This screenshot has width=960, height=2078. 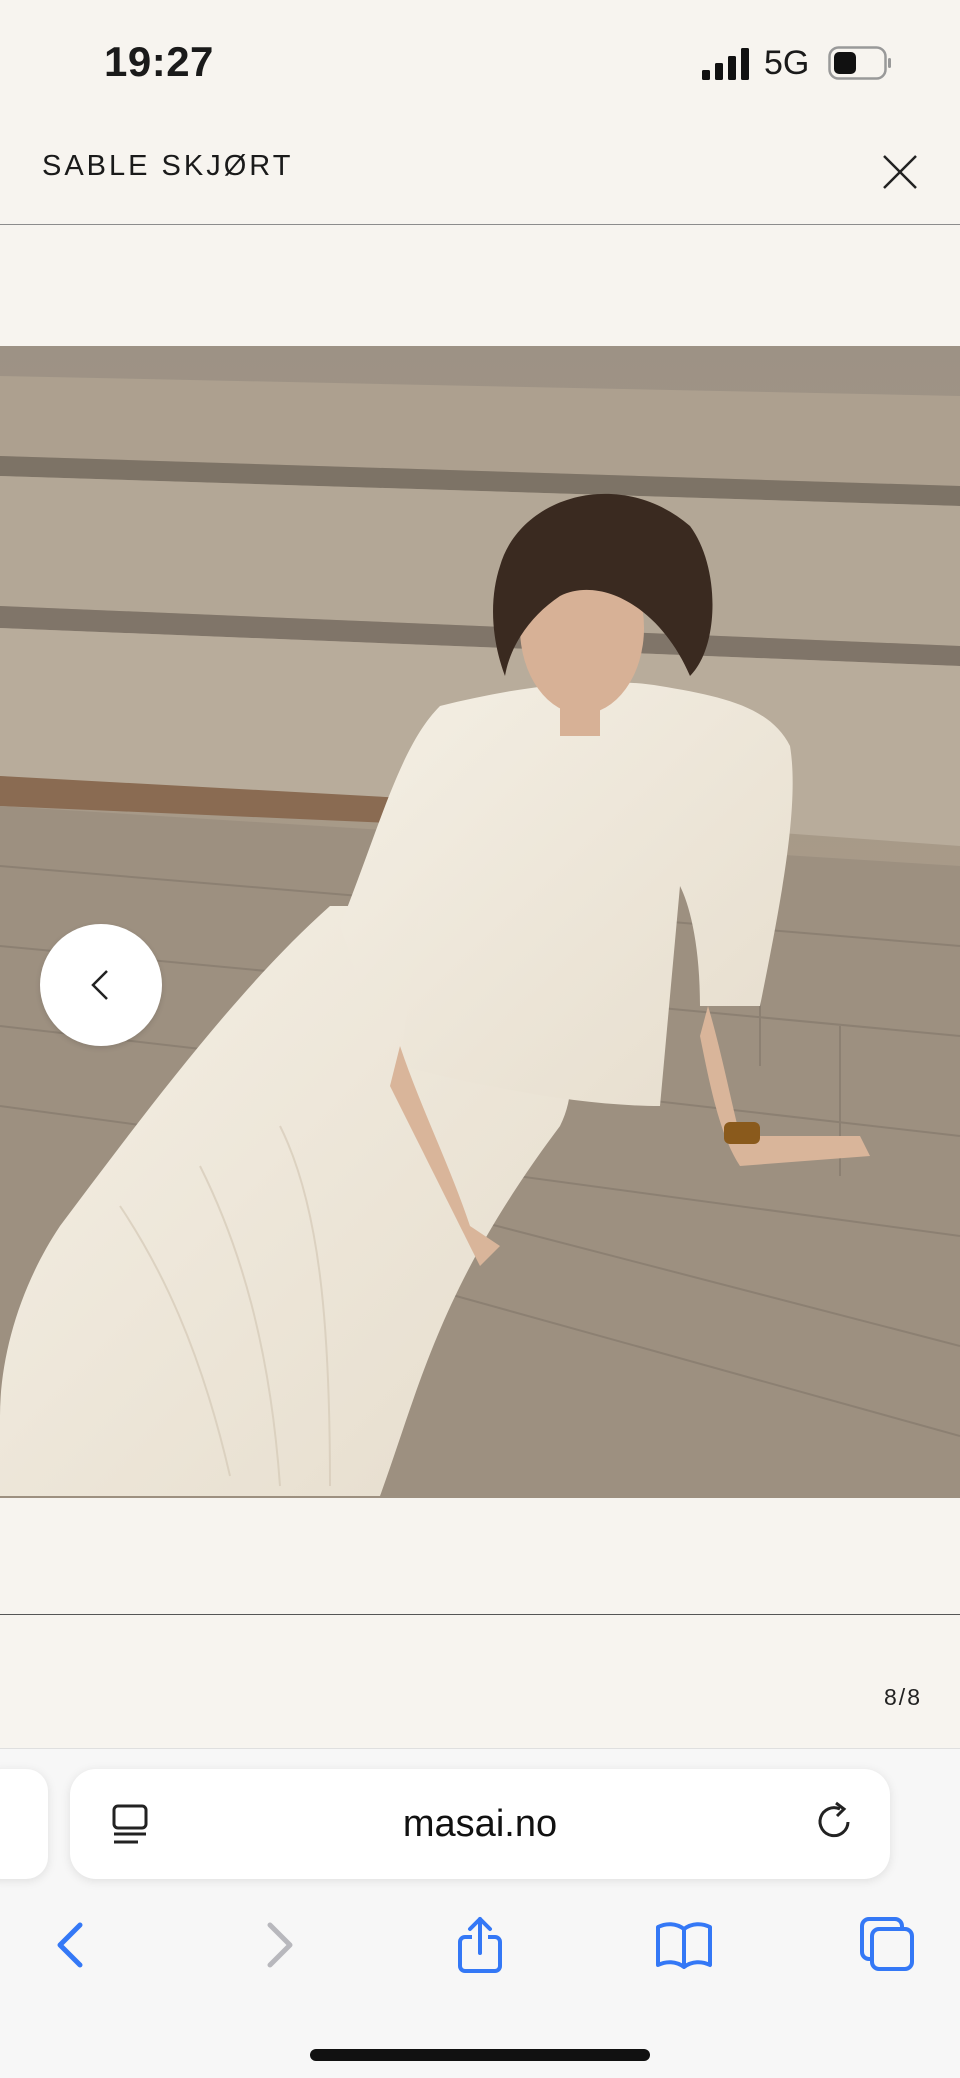 I want to click on tabs-button, so click(x=888, y=1945).